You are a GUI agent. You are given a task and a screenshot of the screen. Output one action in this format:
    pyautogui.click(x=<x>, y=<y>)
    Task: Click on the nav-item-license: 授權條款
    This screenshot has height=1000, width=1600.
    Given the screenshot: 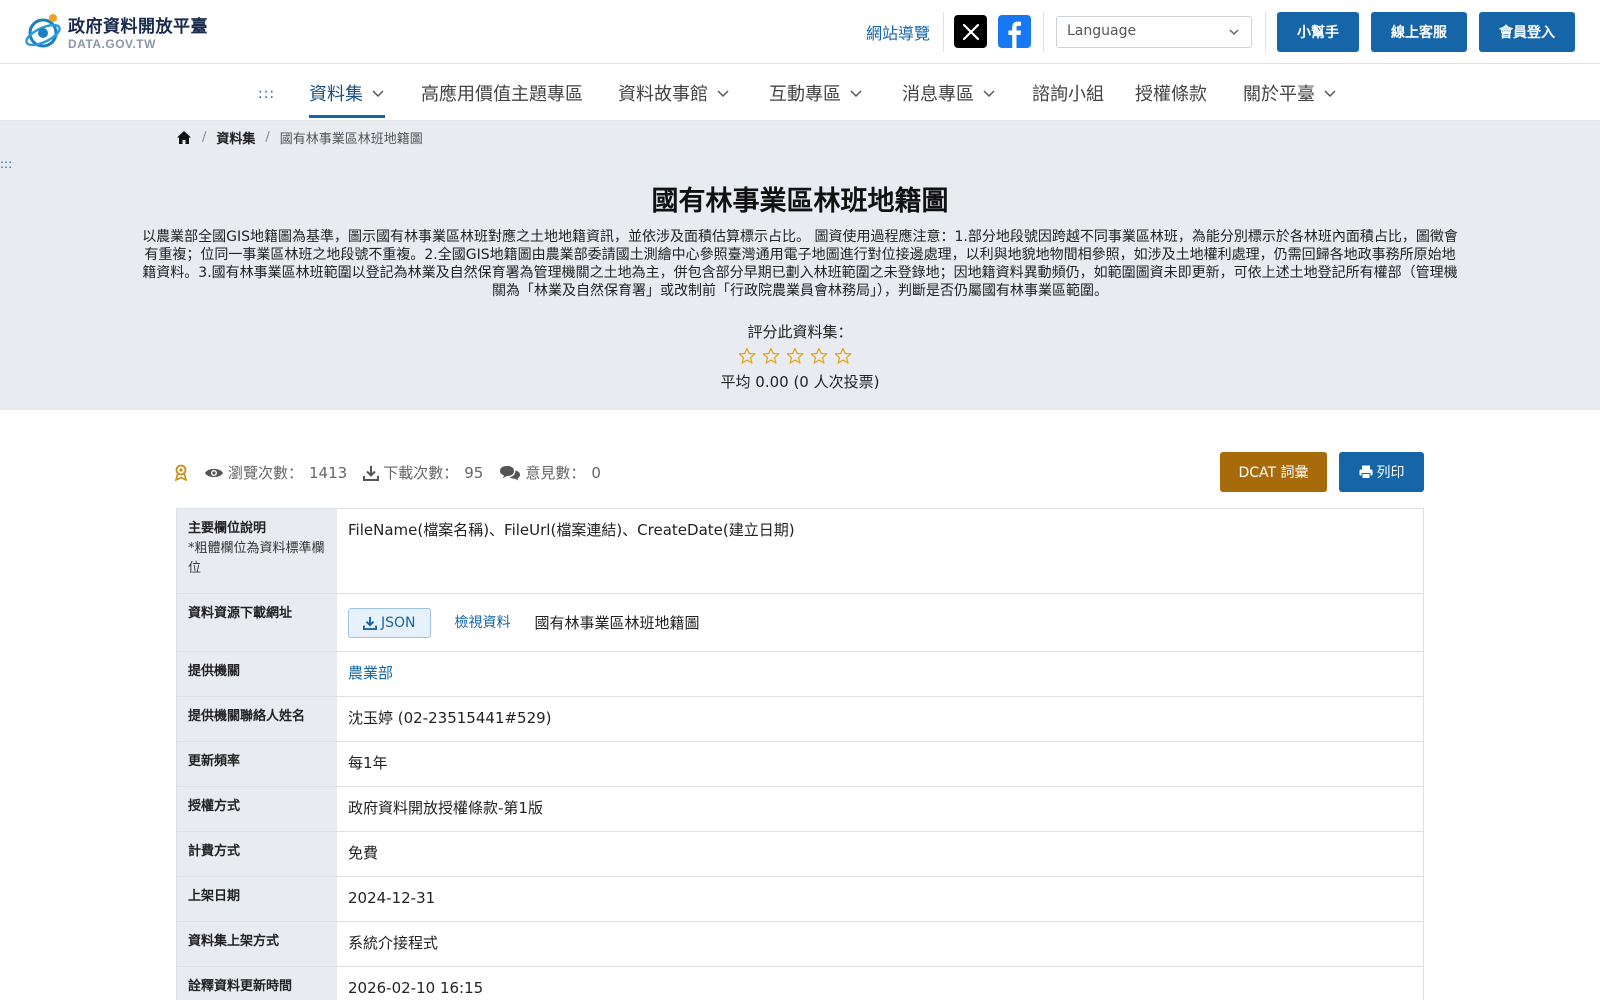 What is the action you would take?
    pyautogui.click(x=1171, y=93)
    